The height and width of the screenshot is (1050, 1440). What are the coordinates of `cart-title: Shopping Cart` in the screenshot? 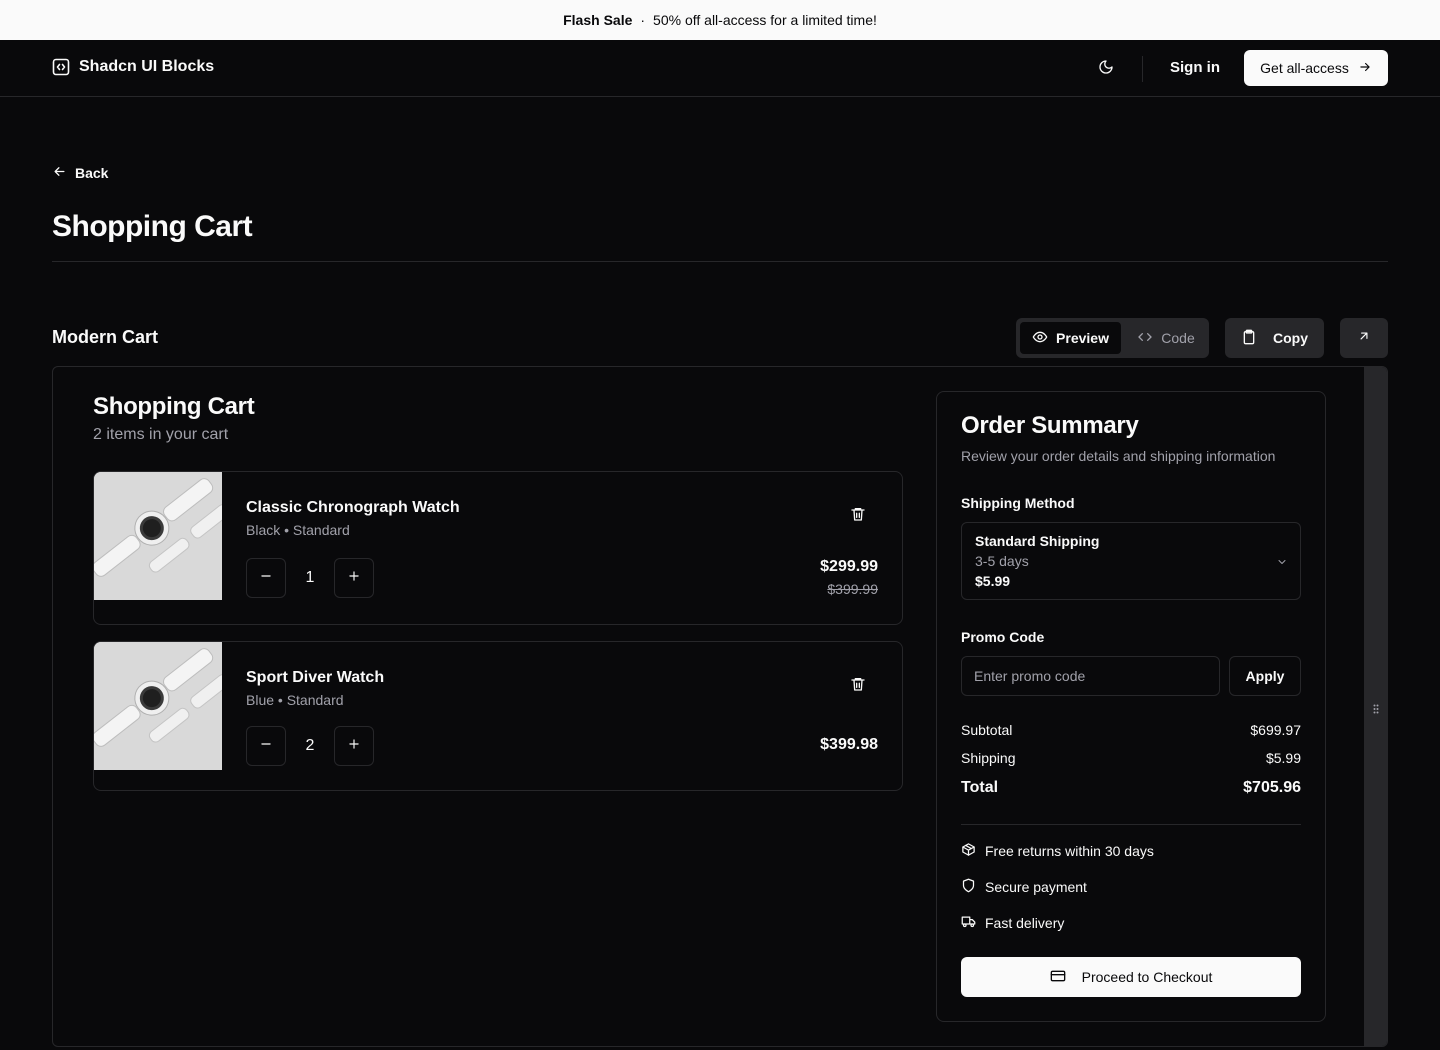 It's located at (174, 406).